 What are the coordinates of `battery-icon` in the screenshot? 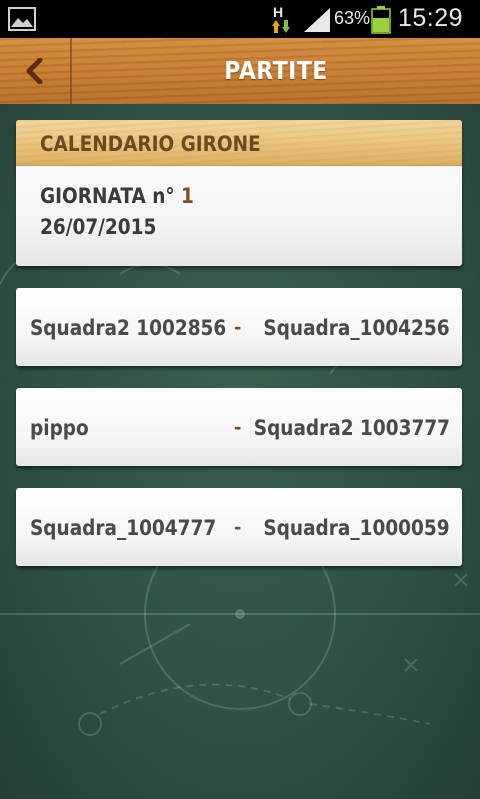 It's located at (381, 20).